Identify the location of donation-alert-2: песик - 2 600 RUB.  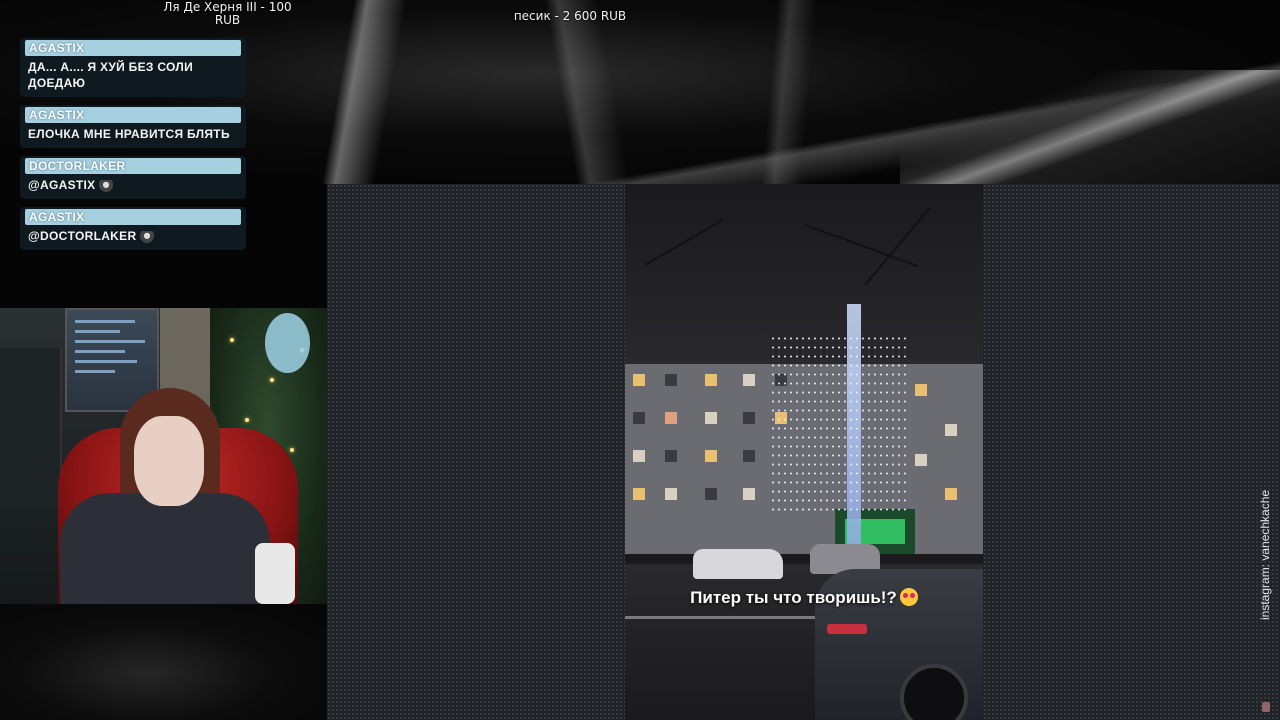
(570, 16).